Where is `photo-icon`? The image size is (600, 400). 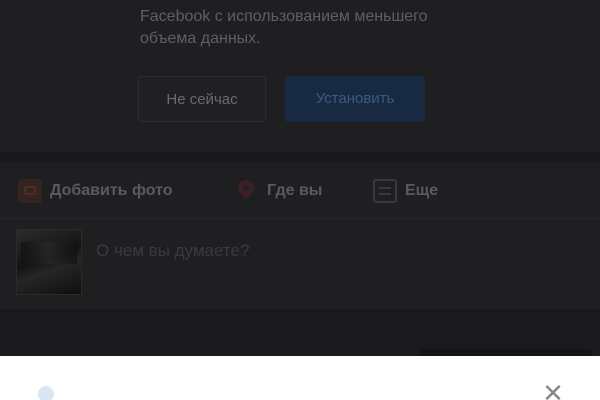 photo-icon is located at coordinates (30, 191).